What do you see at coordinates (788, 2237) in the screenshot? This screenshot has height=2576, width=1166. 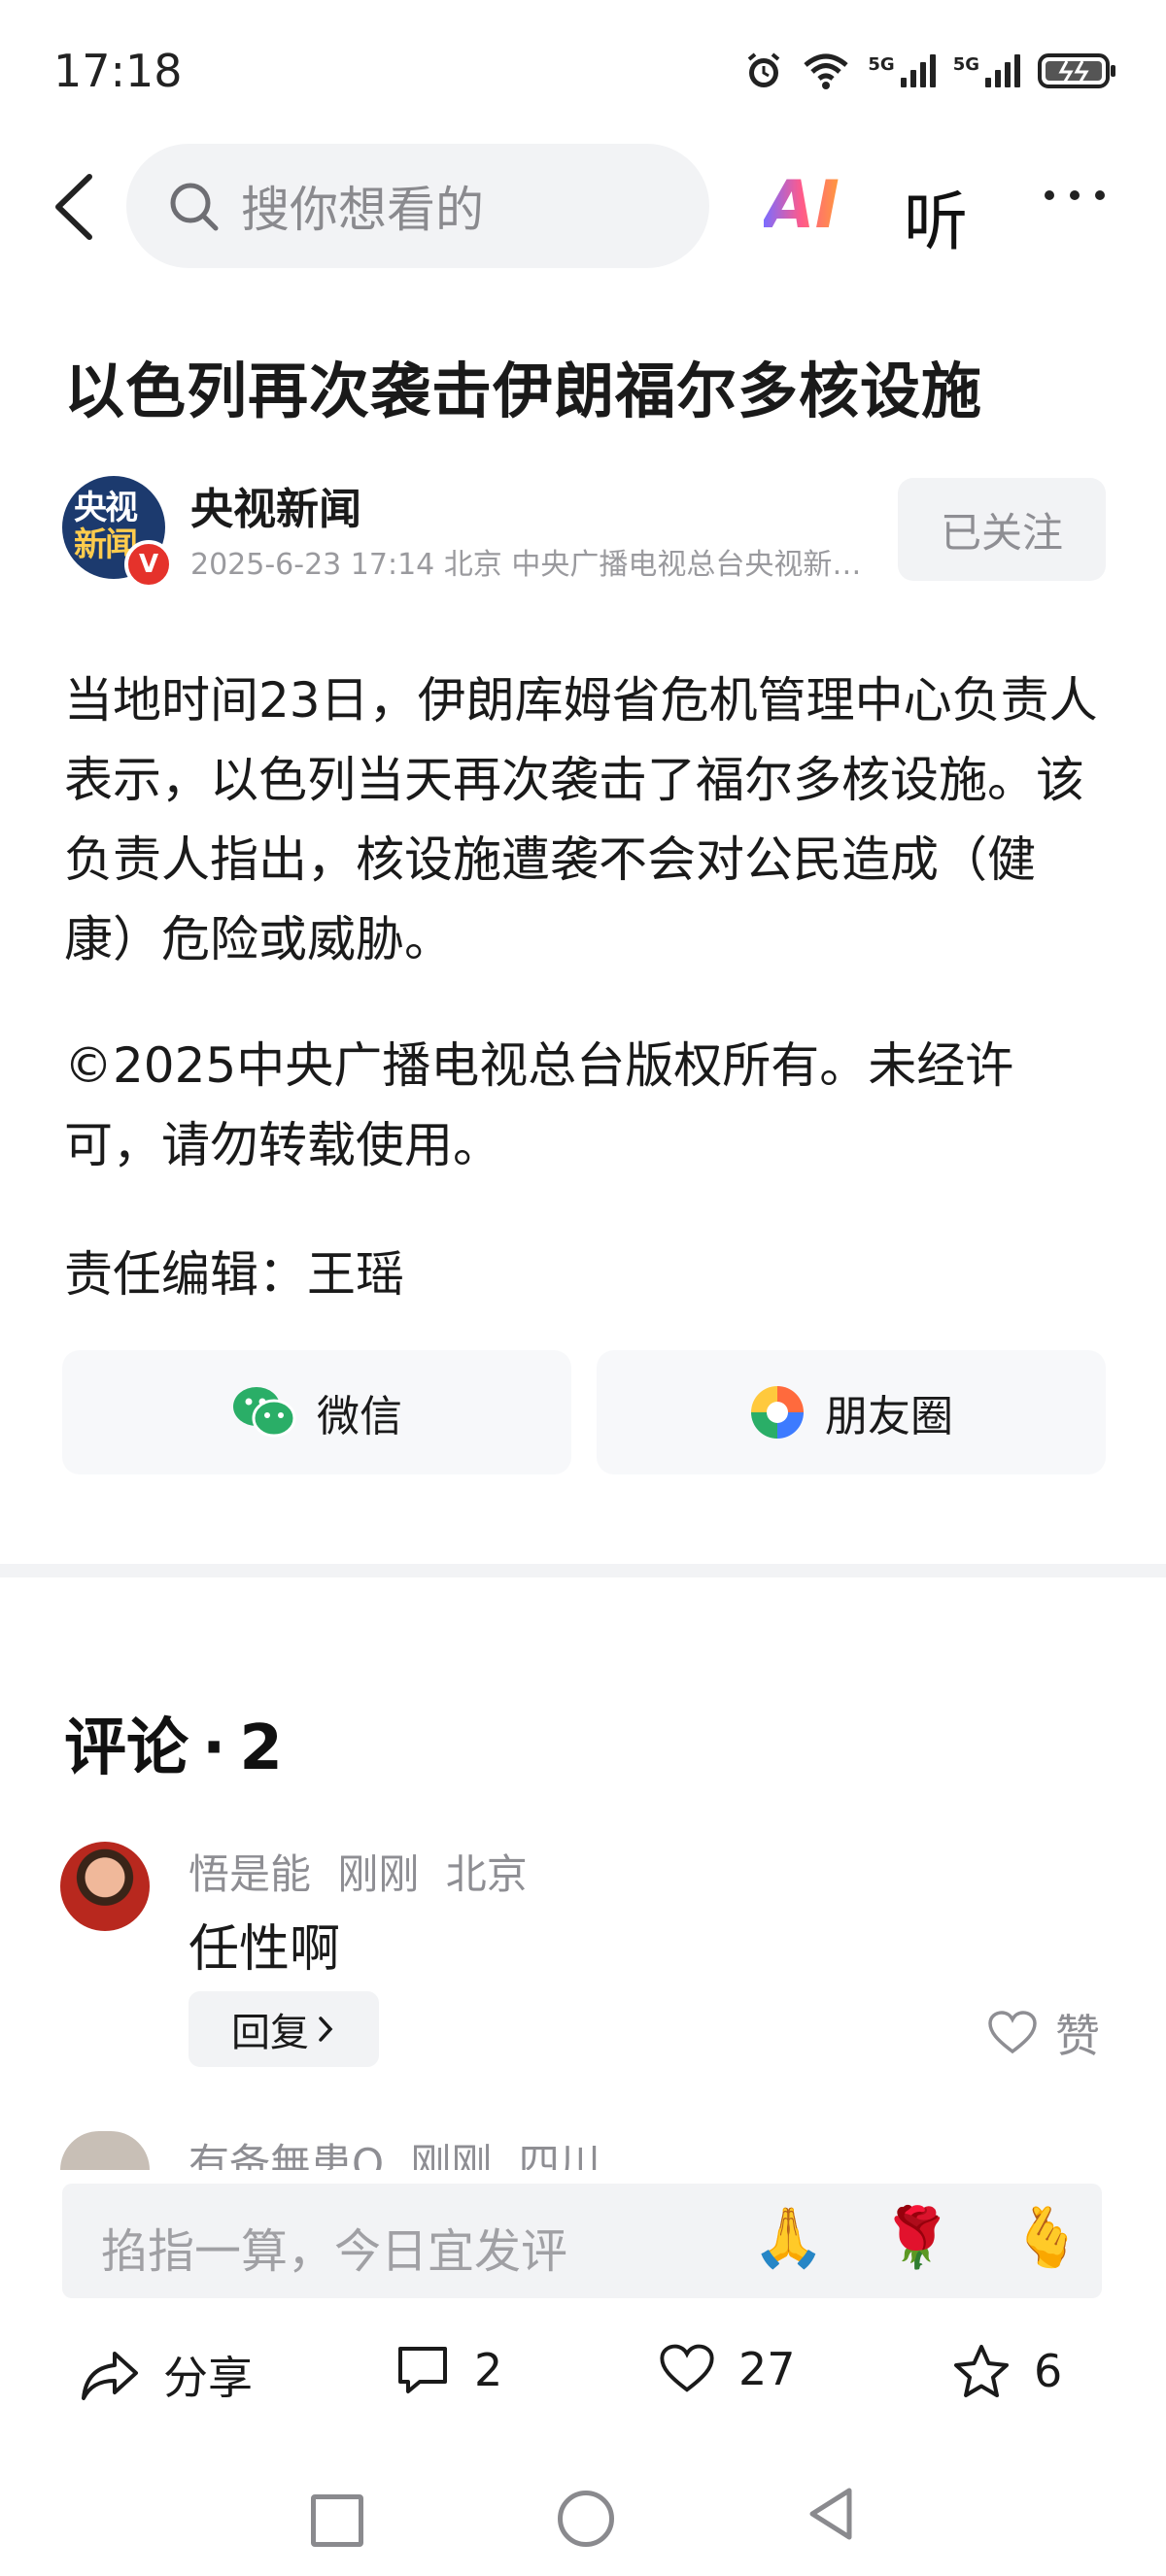 I see `emoji-pray-button: 🙏` at bounding box center [788, 2237].